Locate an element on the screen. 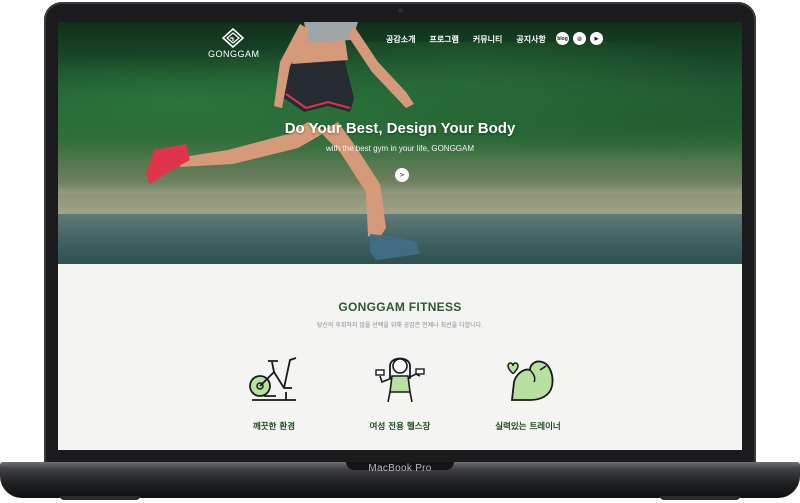 The width and height of the screenshot is (800, 503). feature-item-women-only: 여성 전용 헬스장 is located at coordinates (400, 392).